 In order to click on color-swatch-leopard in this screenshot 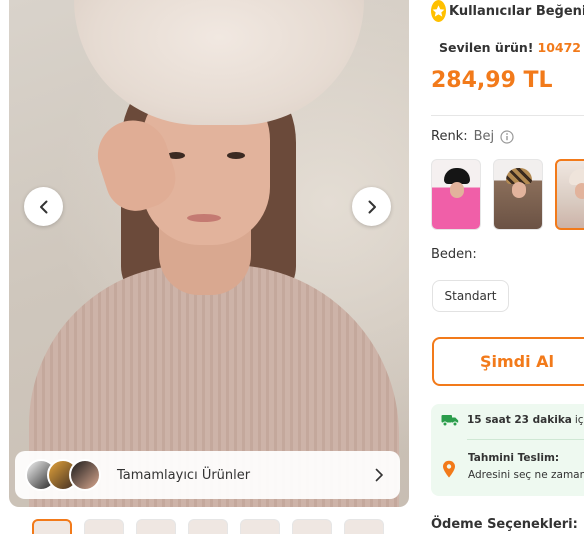, I will do `click(518, 194)`.